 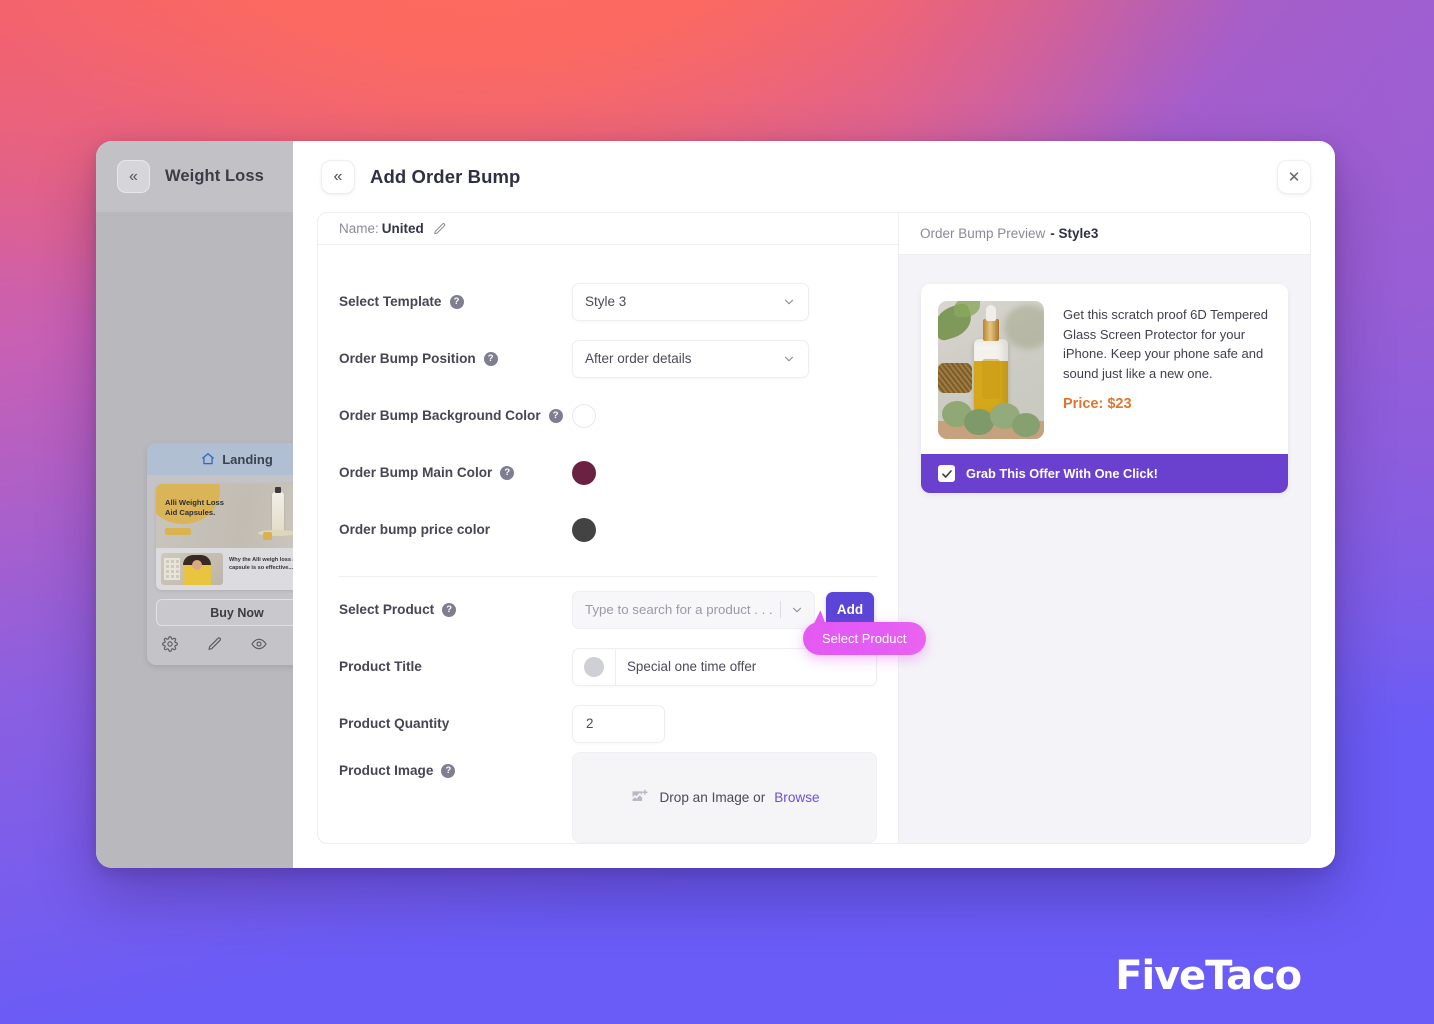 I want to click on select-template-value: Style 3, so click(x=606, y=301).